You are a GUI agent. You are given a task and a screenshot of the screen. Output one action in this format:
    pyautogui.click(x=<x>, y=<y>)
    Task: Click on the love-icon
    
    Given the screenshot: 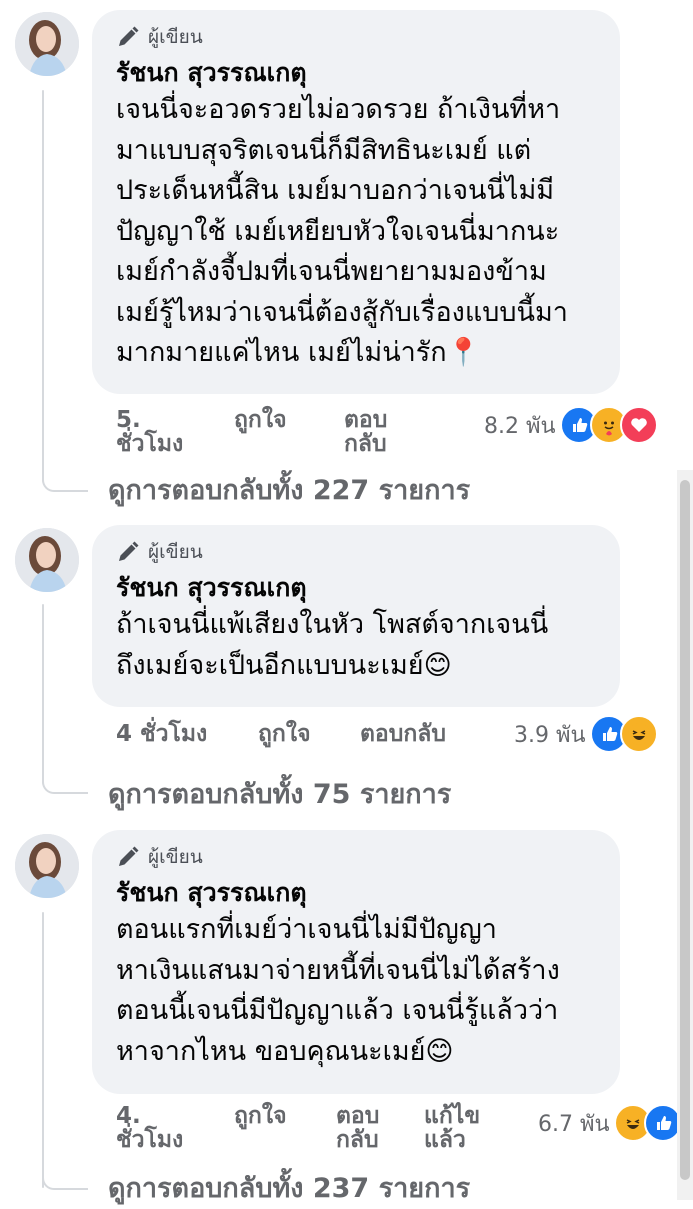 What is the action you would take?
    pyautogui.click(x=638, y=425)
    